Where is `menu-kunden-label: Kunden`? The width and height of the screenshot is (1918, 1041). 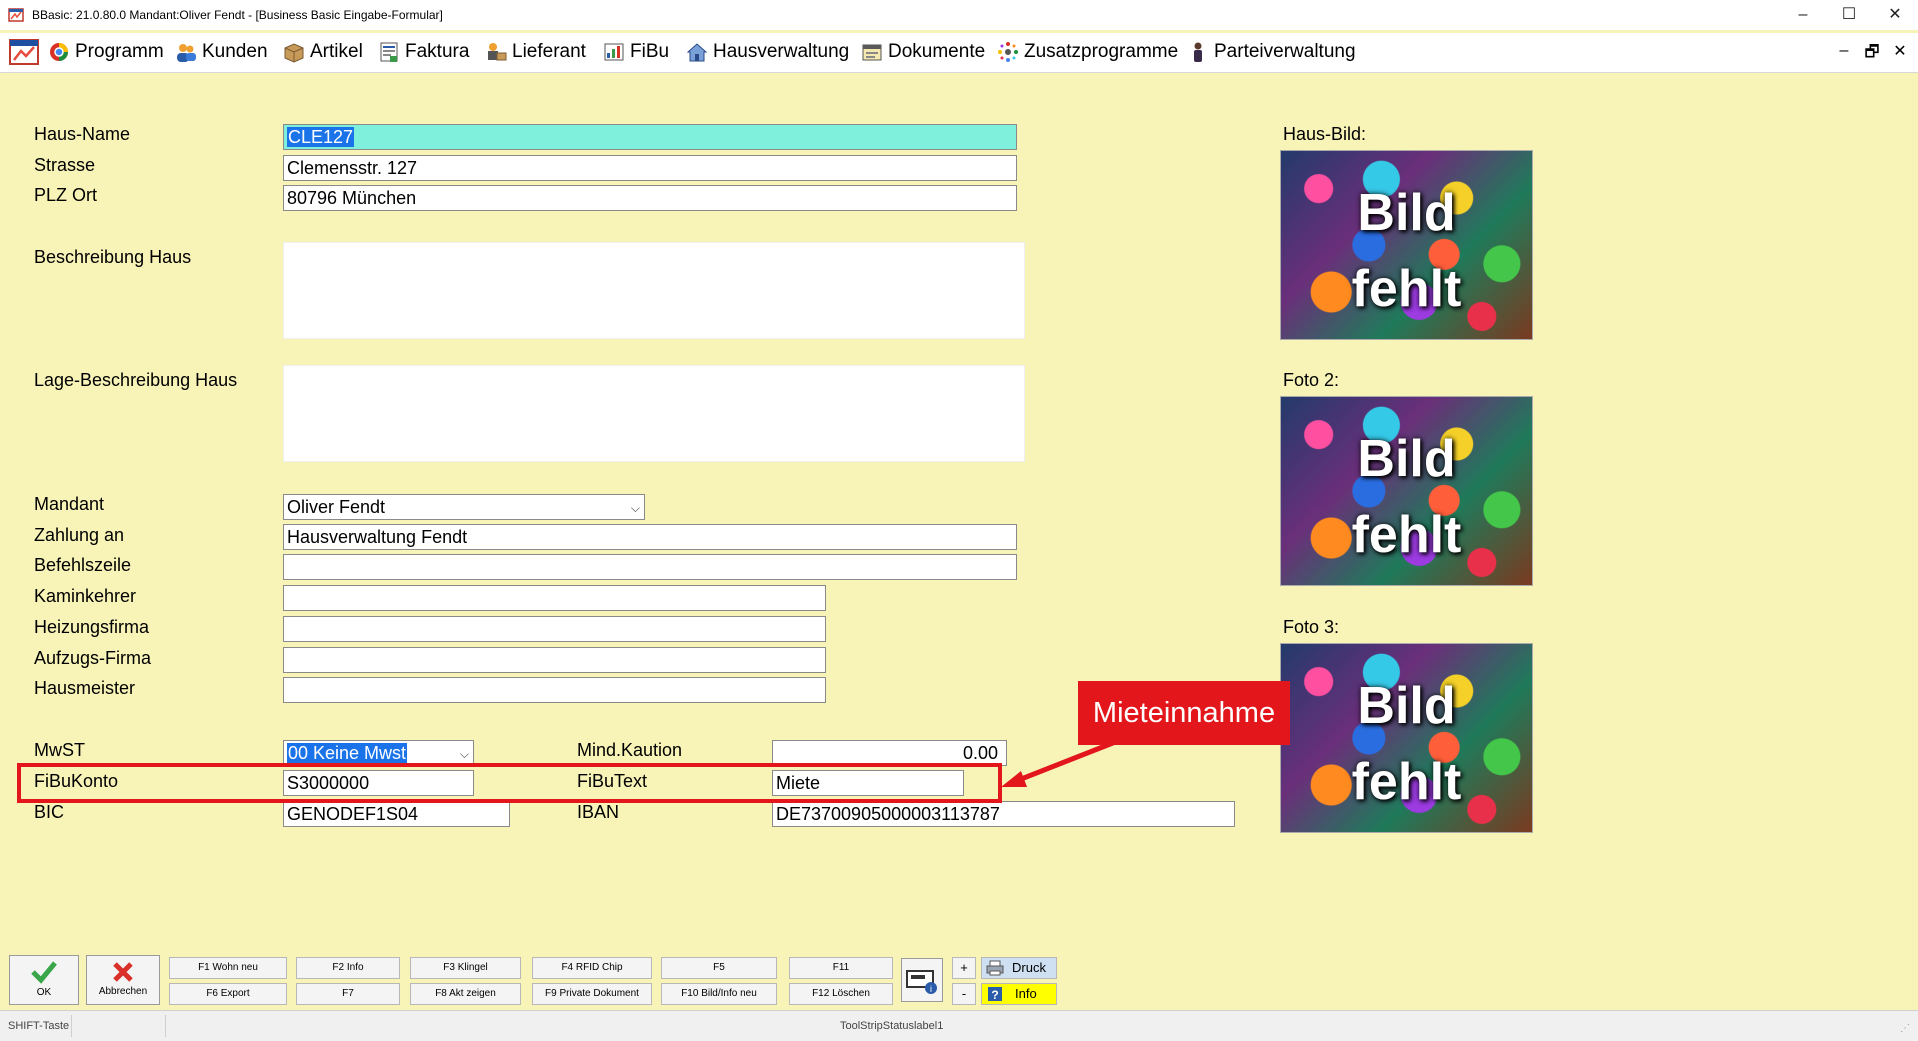 menu-kunden-label: Kunden is located at coordinates (235, 51).